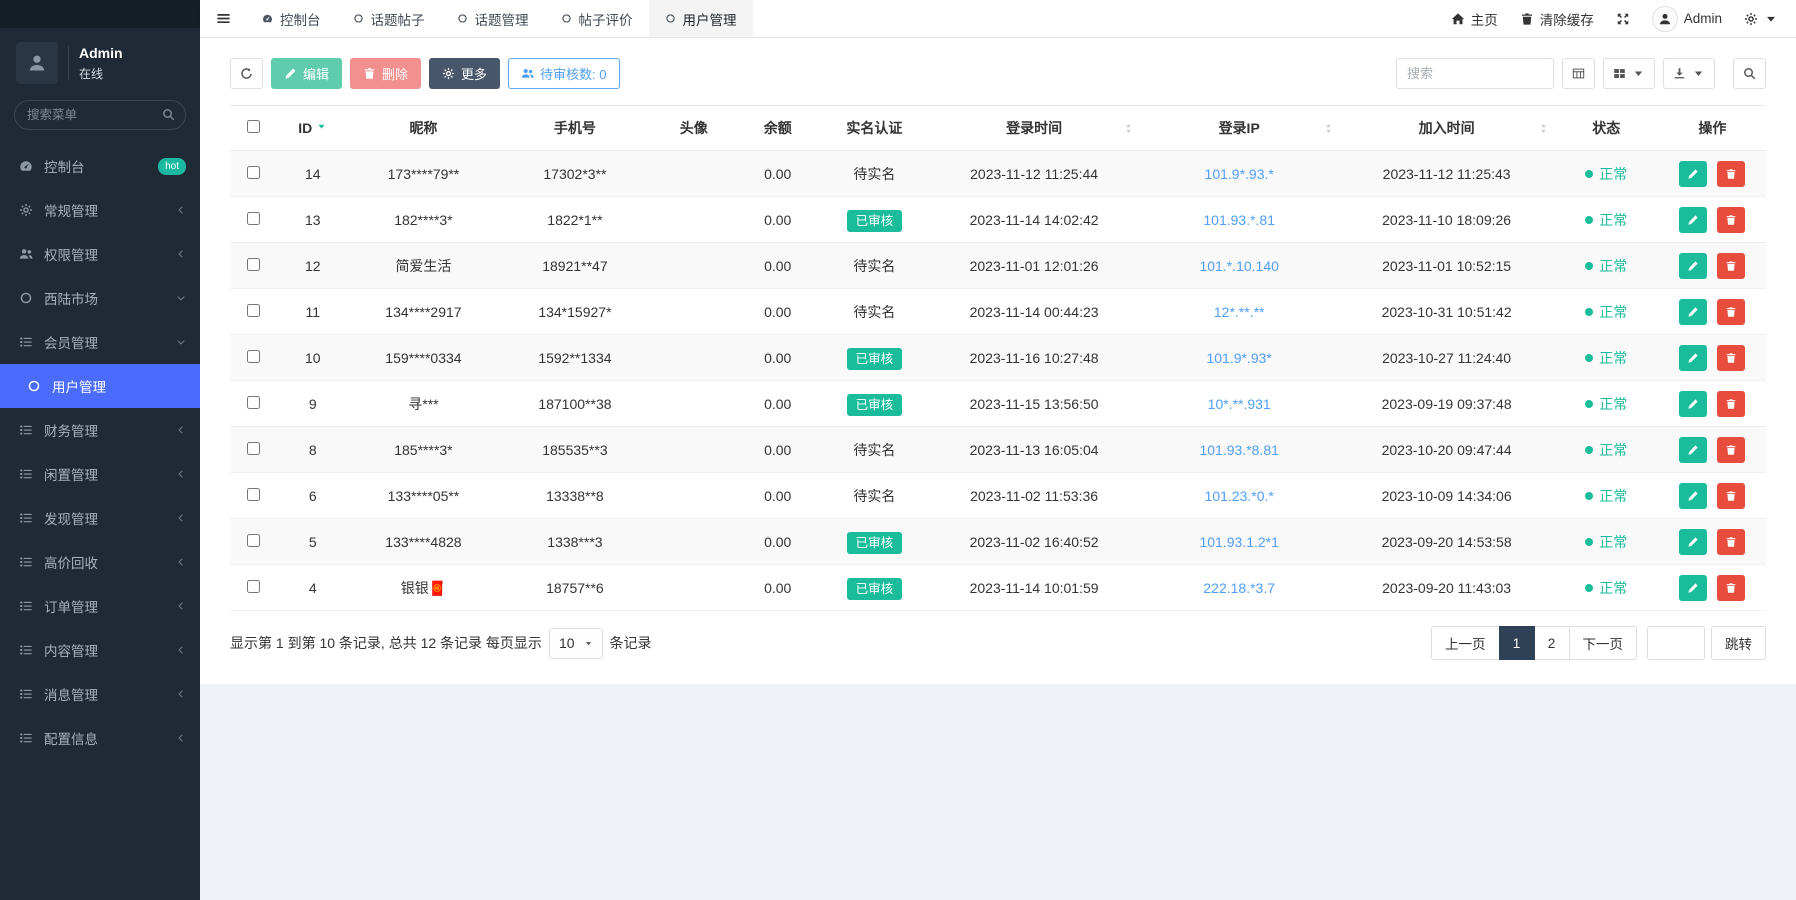 The image size is (1796, 900). What do you see at coordinates (575, 587) in the screenshot?
I see `cell-phone: 18757**6` at bounding box center [575, 587].